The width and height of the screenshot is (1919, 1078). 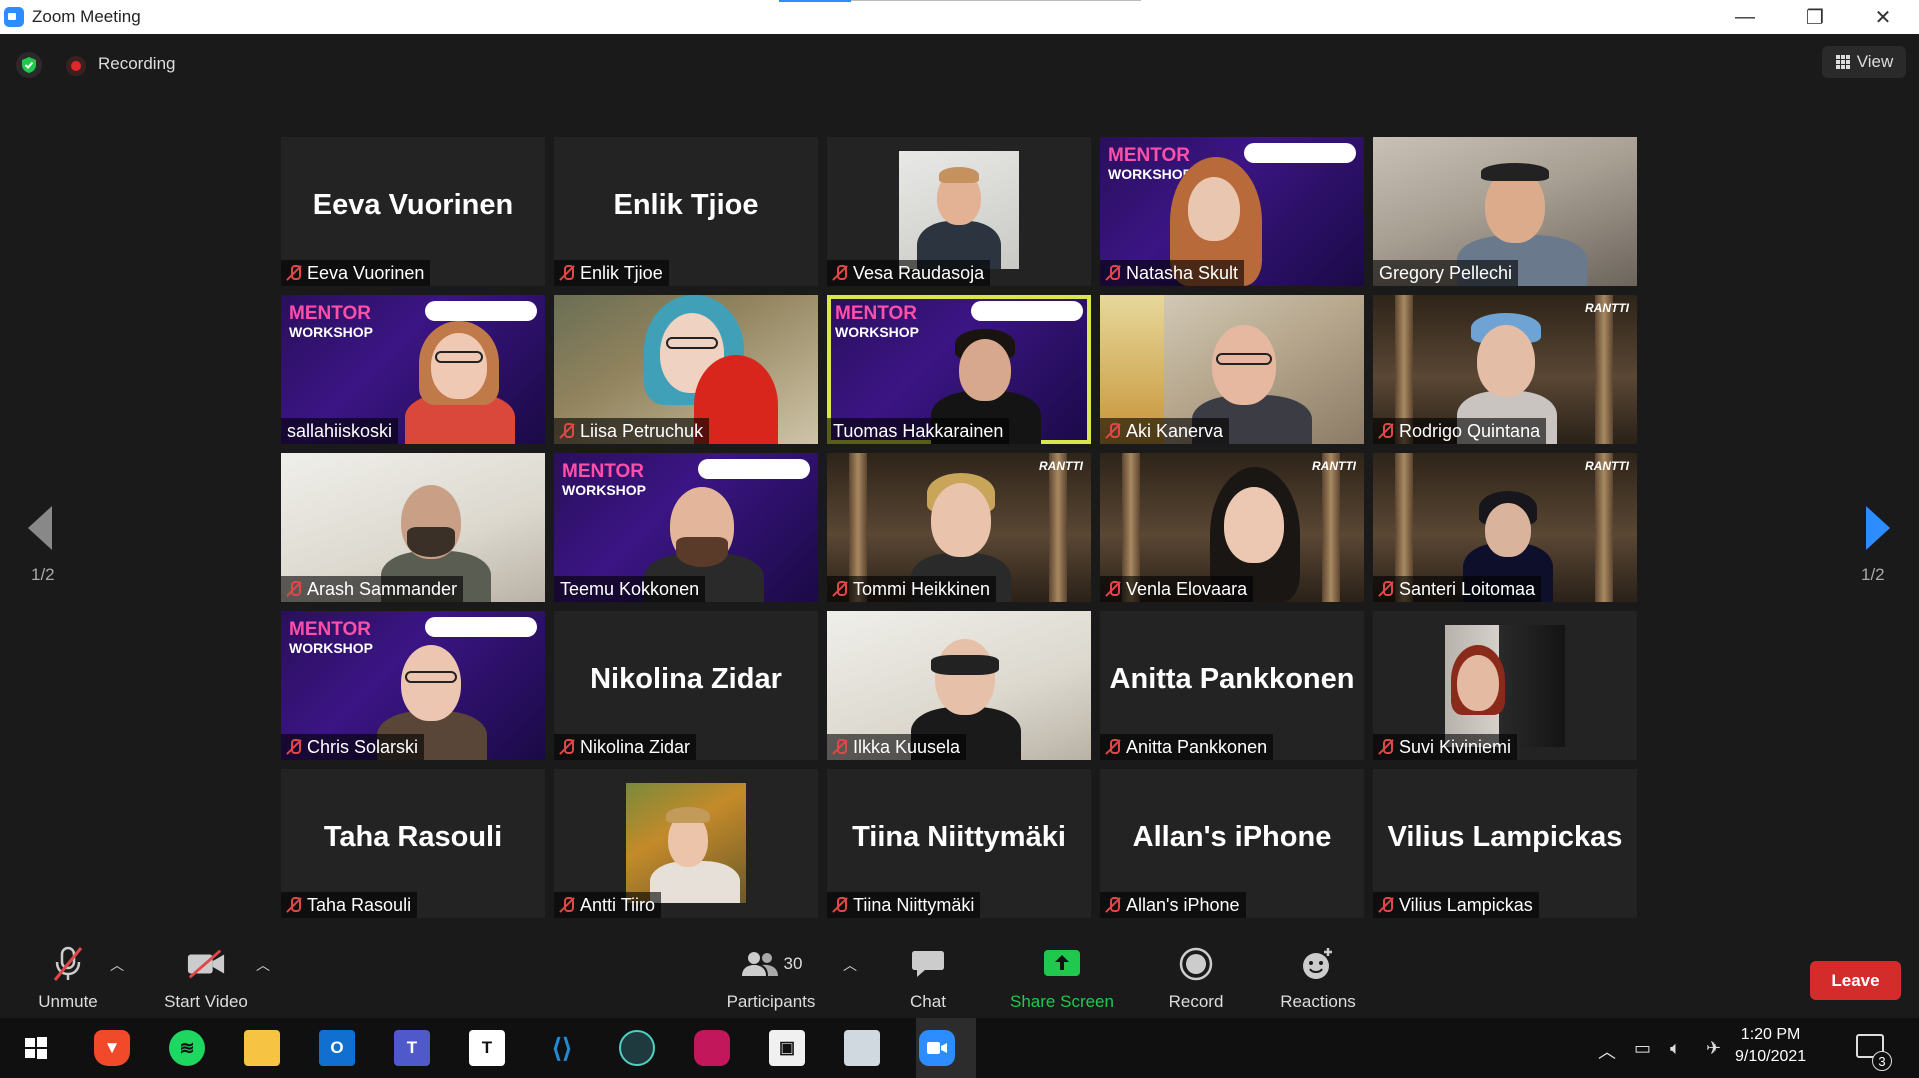 I want to click on participant-big-name: Vilius Lampickas, so click(x=1505, y=837).